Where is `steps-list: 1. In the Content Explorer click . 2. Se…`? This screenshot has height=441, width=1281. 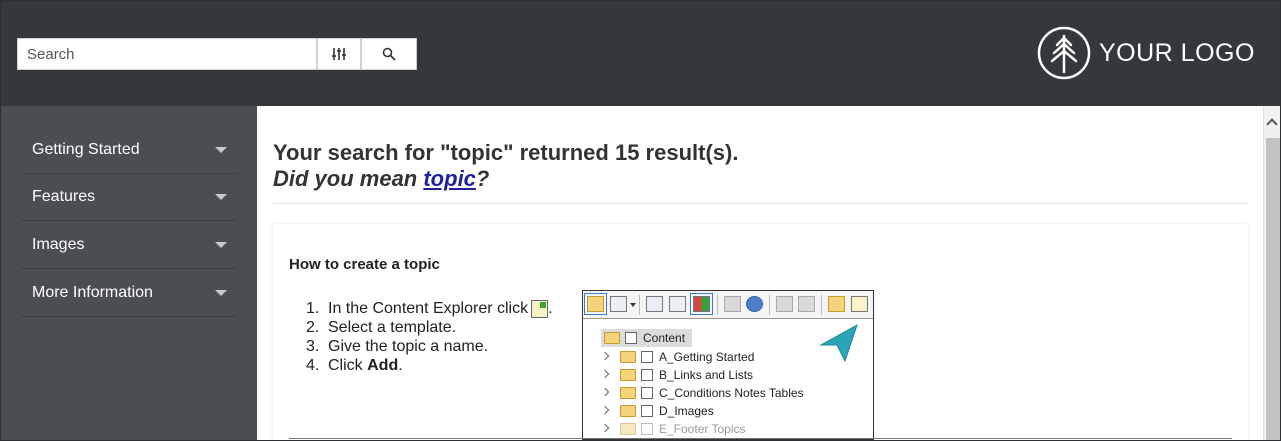
steps-list: 1. In the Content Explorer click . 2. Se… is located at coordinates (429, 337).